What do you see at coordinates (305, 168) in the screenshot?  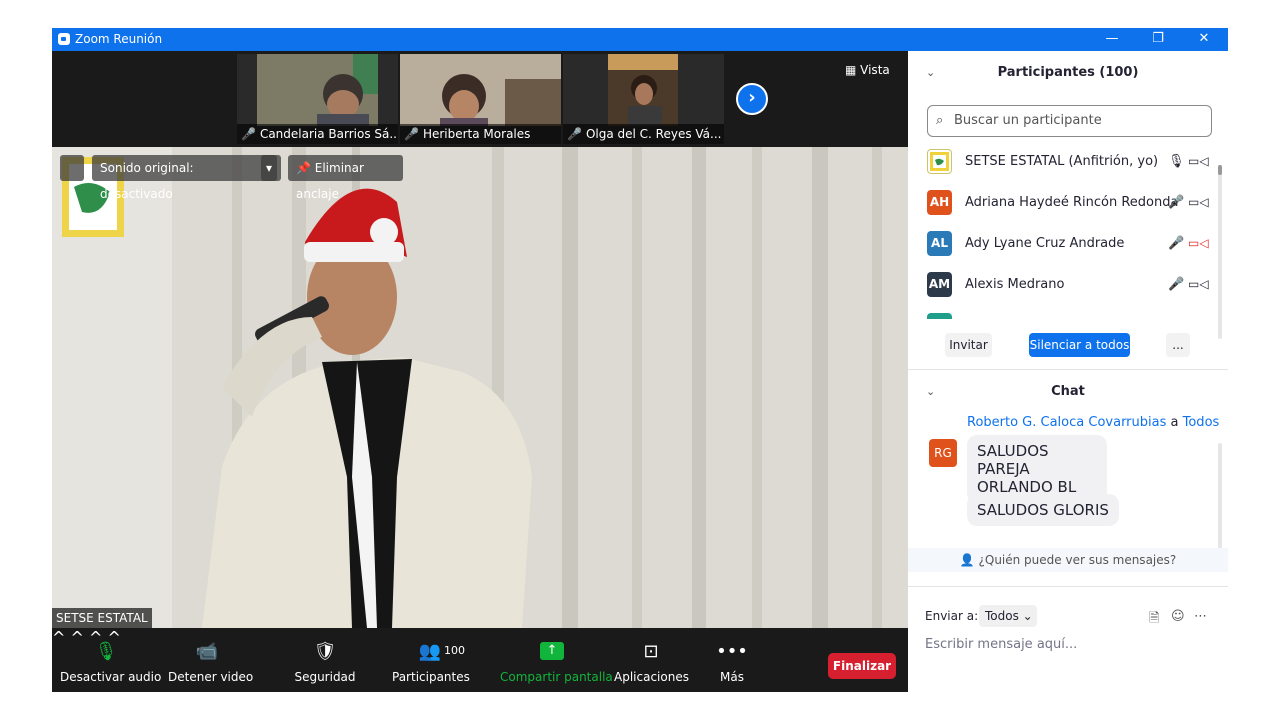 I see `pin-icon: 📌` at bounding box center [305, 168].